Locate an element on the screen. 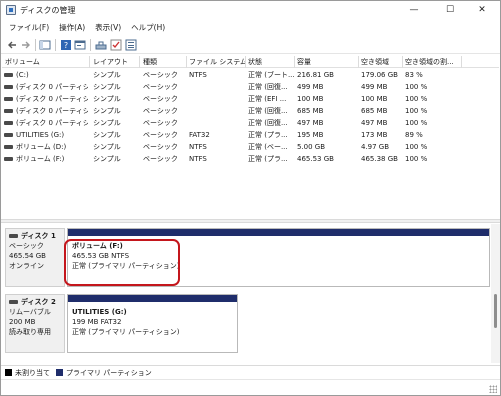 The height and width of the screenshot is (396, 501). cell-free: 685 MB is located at coordinates (374, 111).